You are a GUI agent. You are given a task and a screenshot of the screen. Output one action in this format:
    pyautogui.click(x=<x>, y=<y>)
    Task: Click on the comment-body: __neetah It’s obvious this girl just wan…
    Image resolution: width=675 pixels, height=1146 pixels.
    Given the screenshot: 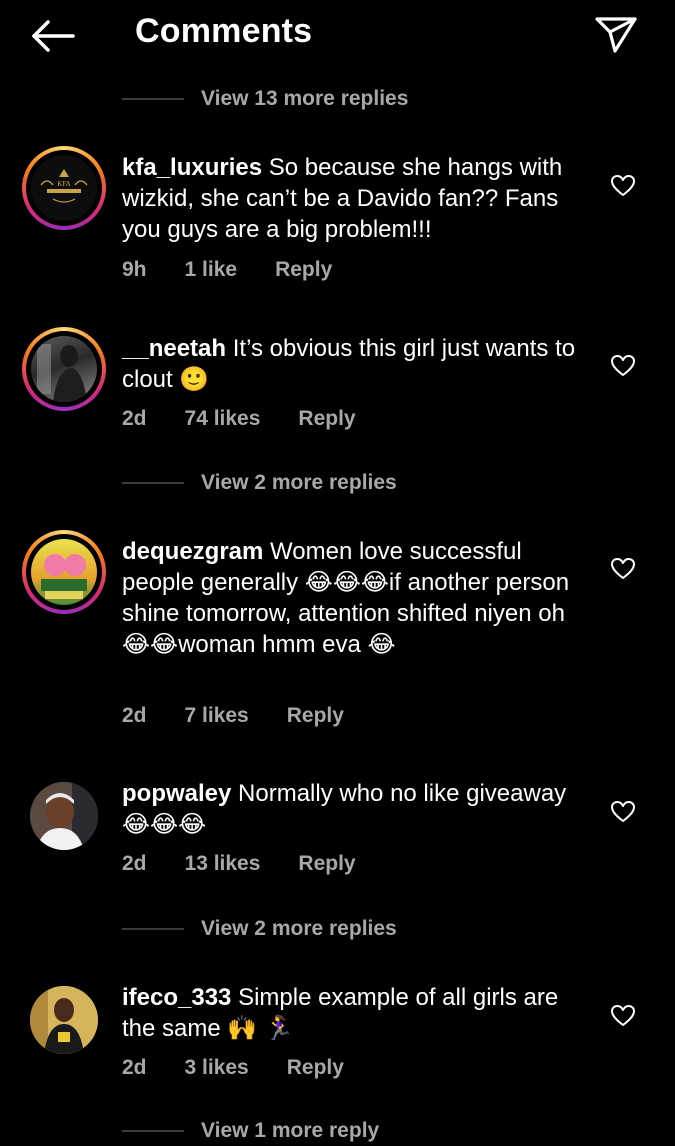 What is the action you would take?
    pyautogui.click(x=356, y=364)
    